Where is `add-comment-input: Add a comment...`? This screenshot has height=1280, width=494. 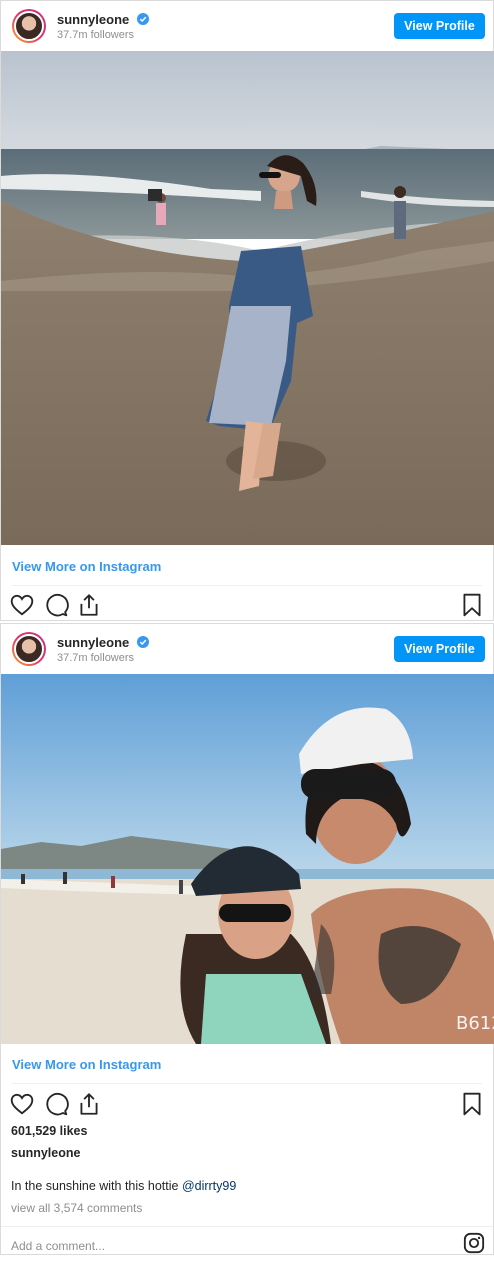
add-comment-input: Add a comment... is located at coordinates (58, 1246).